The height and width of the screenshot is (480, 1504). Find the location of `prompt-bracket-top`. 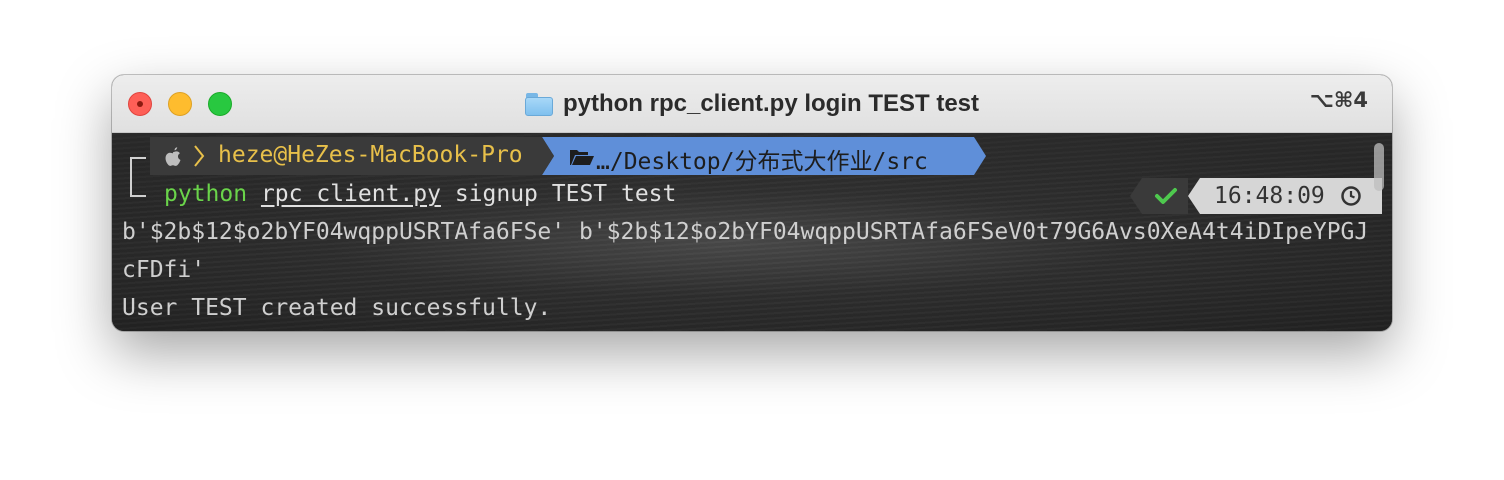

prompt-bracket-top is located at coordinates (138, 168).